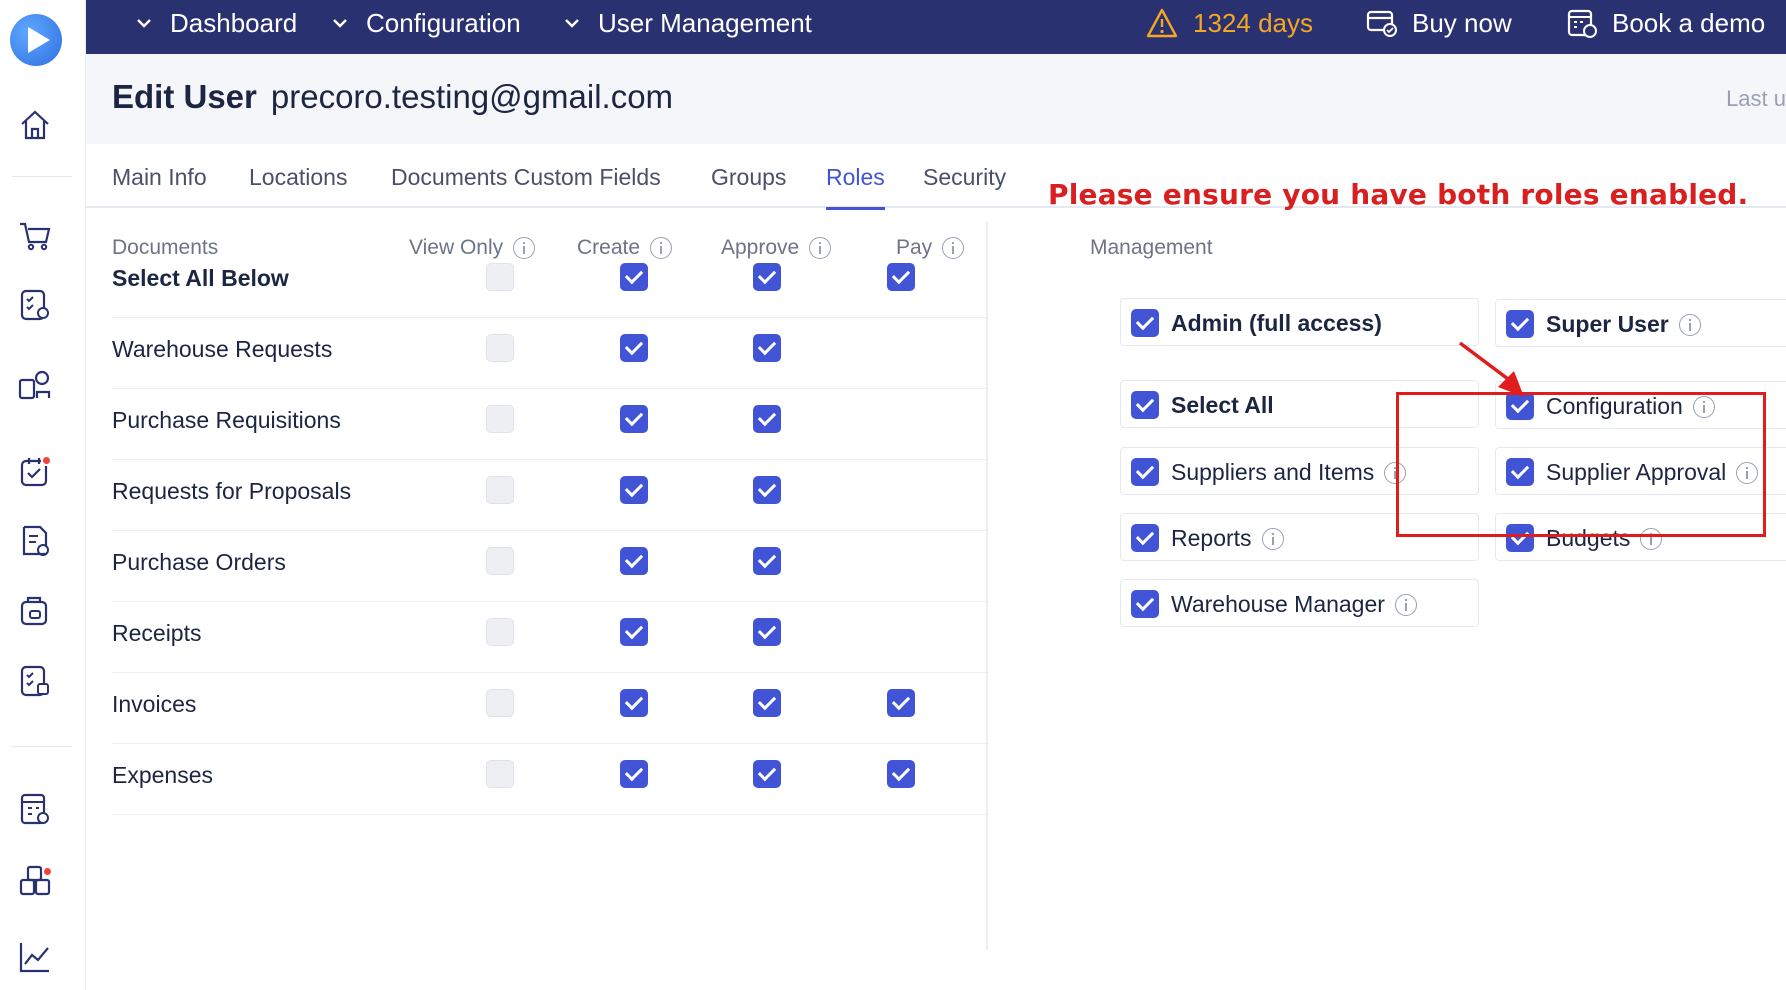 The width and height of the screenshot is (1786, 990). I want to click on management-header: Management, so click(1151, 247).